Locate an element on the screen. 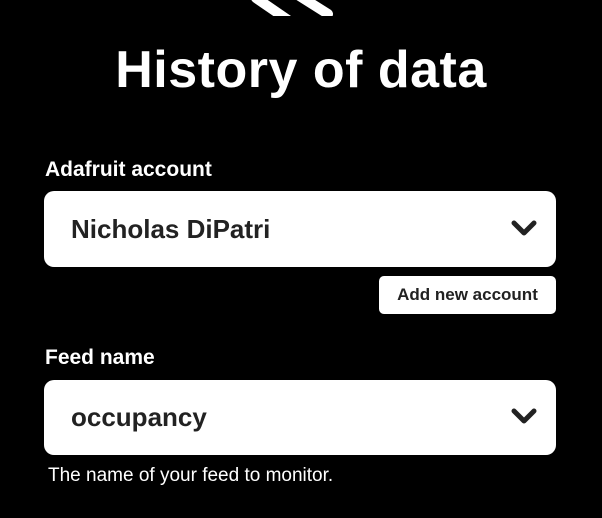  account-field-label: Adafruit account is located at coordinates (128, 169).